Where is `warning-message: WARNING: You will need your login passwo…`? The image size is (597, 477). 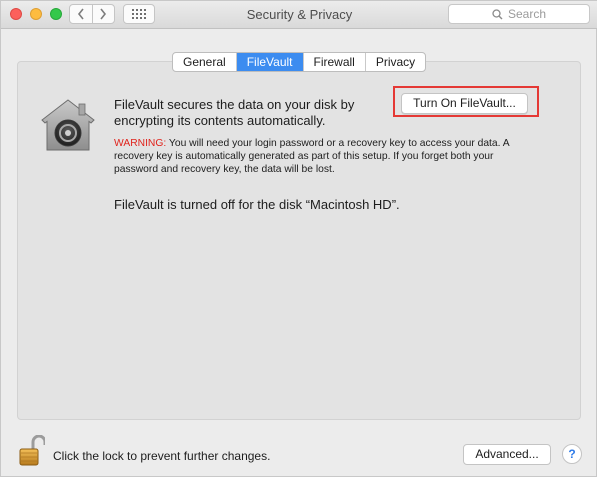
warning-message: WARNING: You will need your login passwo… is located at coordinates (319, 156).